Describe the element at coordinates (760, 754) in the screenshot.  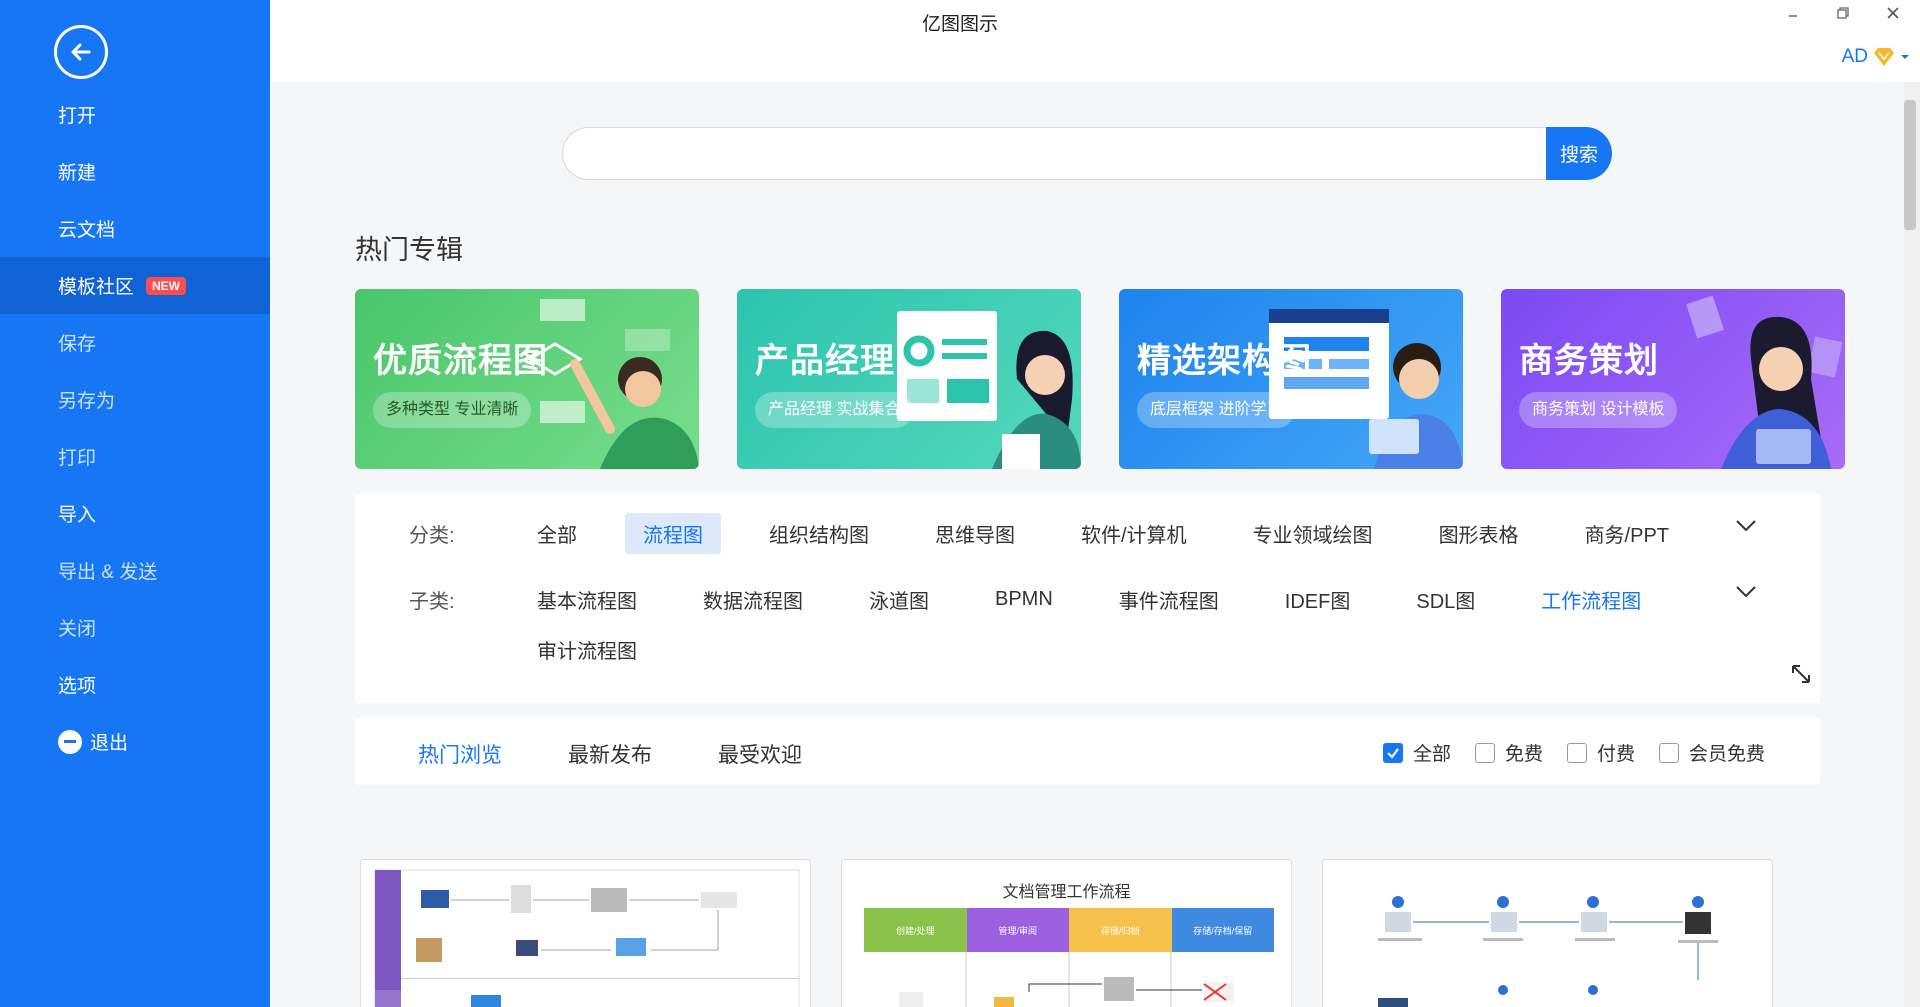
I see `tab-popular: 最受欢迎` at that location.